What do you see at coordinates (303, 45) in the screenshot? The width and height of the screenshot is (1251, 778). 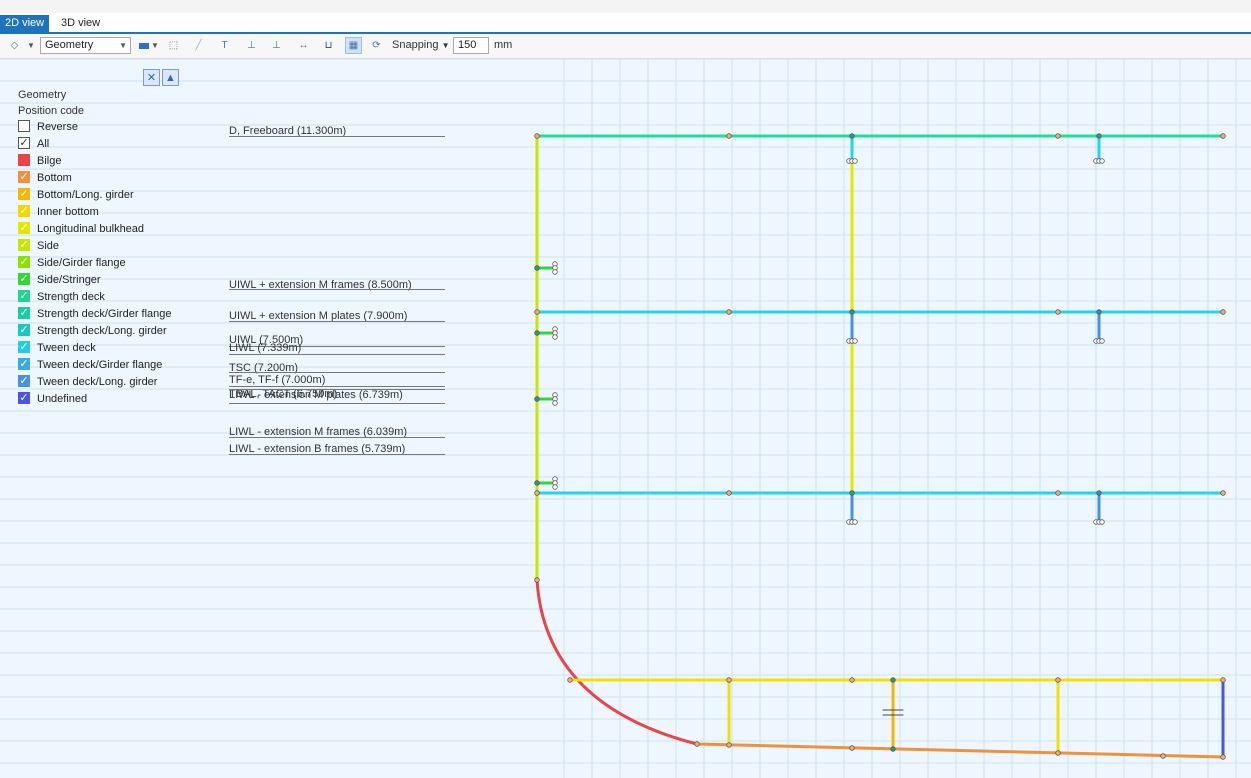 I see `flatbar-icon: ↔` at bounding box center [303, 45].